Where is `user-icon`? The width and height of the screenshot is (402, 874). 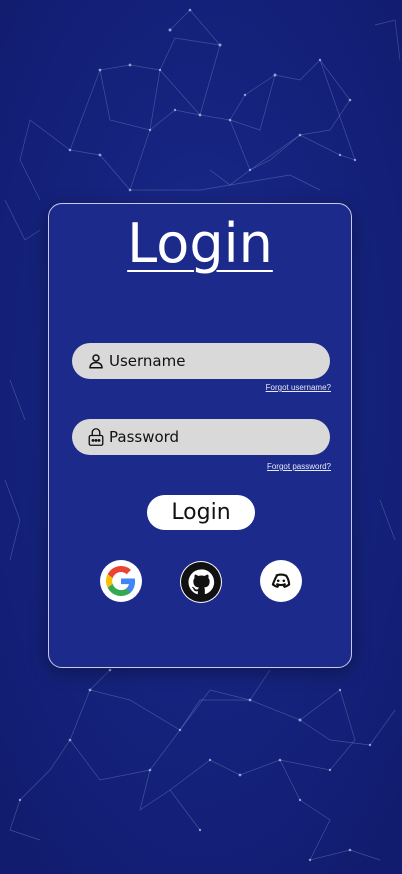 user-icon is located at coordinates (96, 361).